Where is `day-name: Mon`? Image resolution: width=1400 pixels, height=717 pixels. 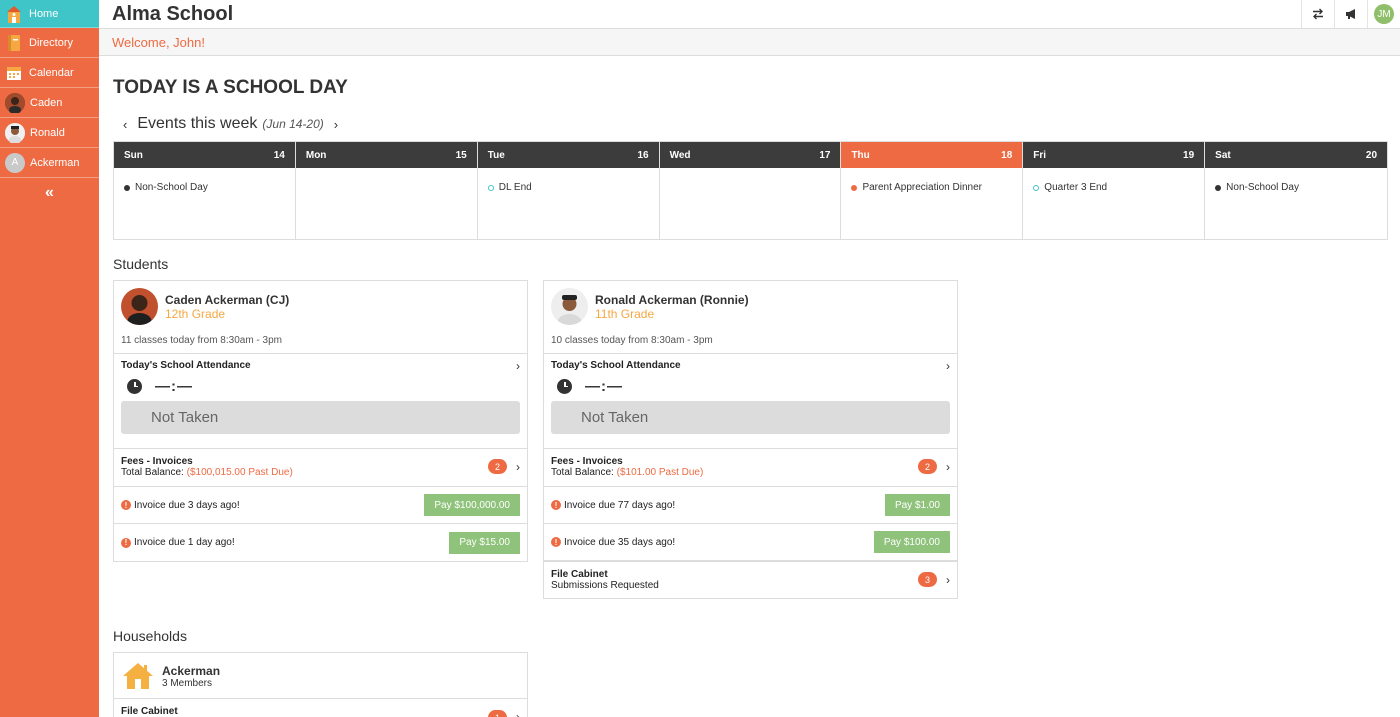
day-name: Mon is located at coordinates (316, 155).